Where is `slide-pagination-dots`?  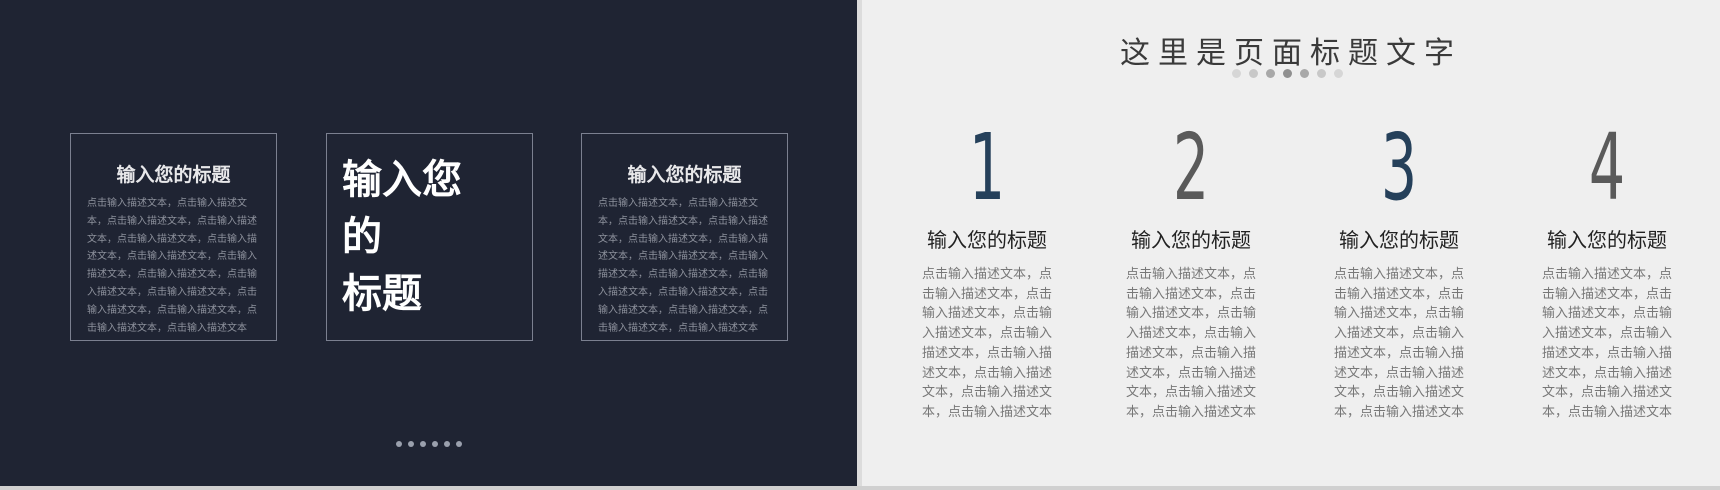
slide-pagination-dots is located at coordinates (429, 444).